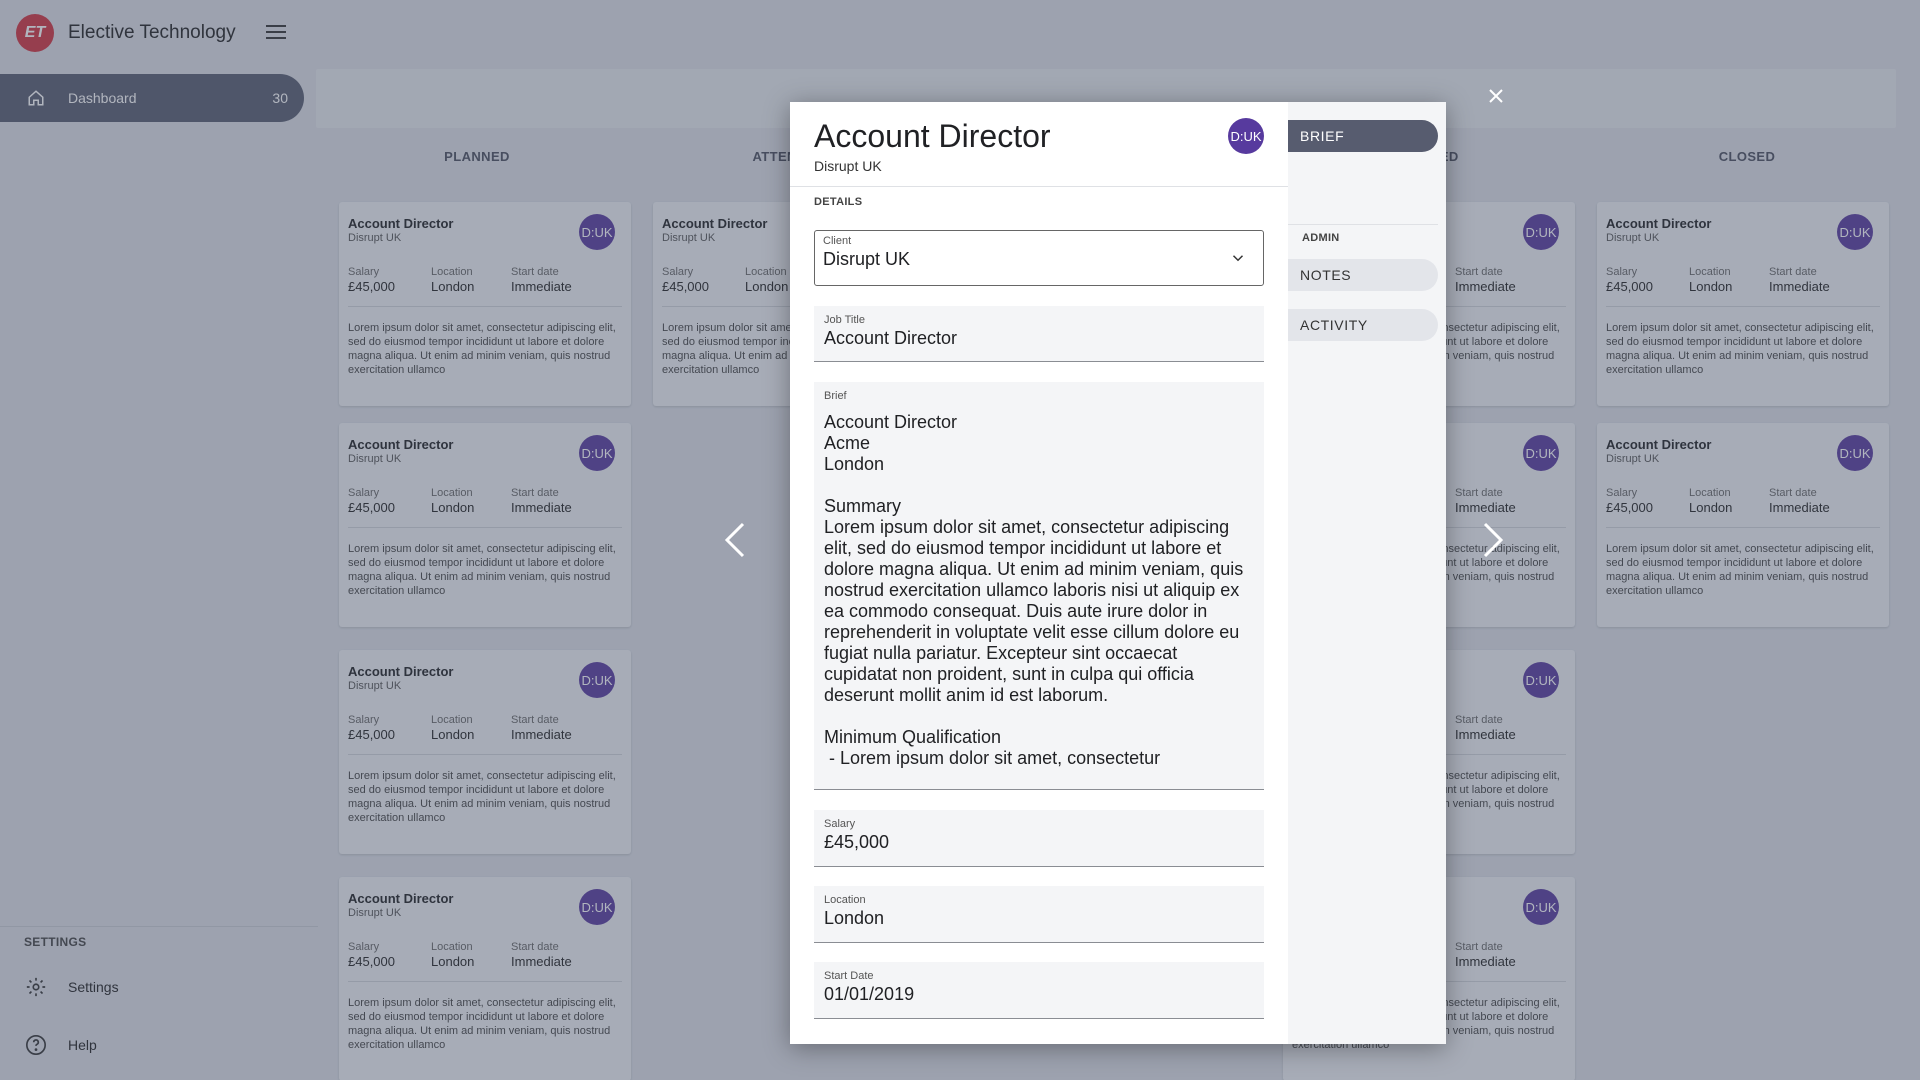 The height and width of the screenshot is (1080, 1920). Describe the element at coordinates (1363, 275) in the screenshot. I see `tab-notes: NOTES` at that location.